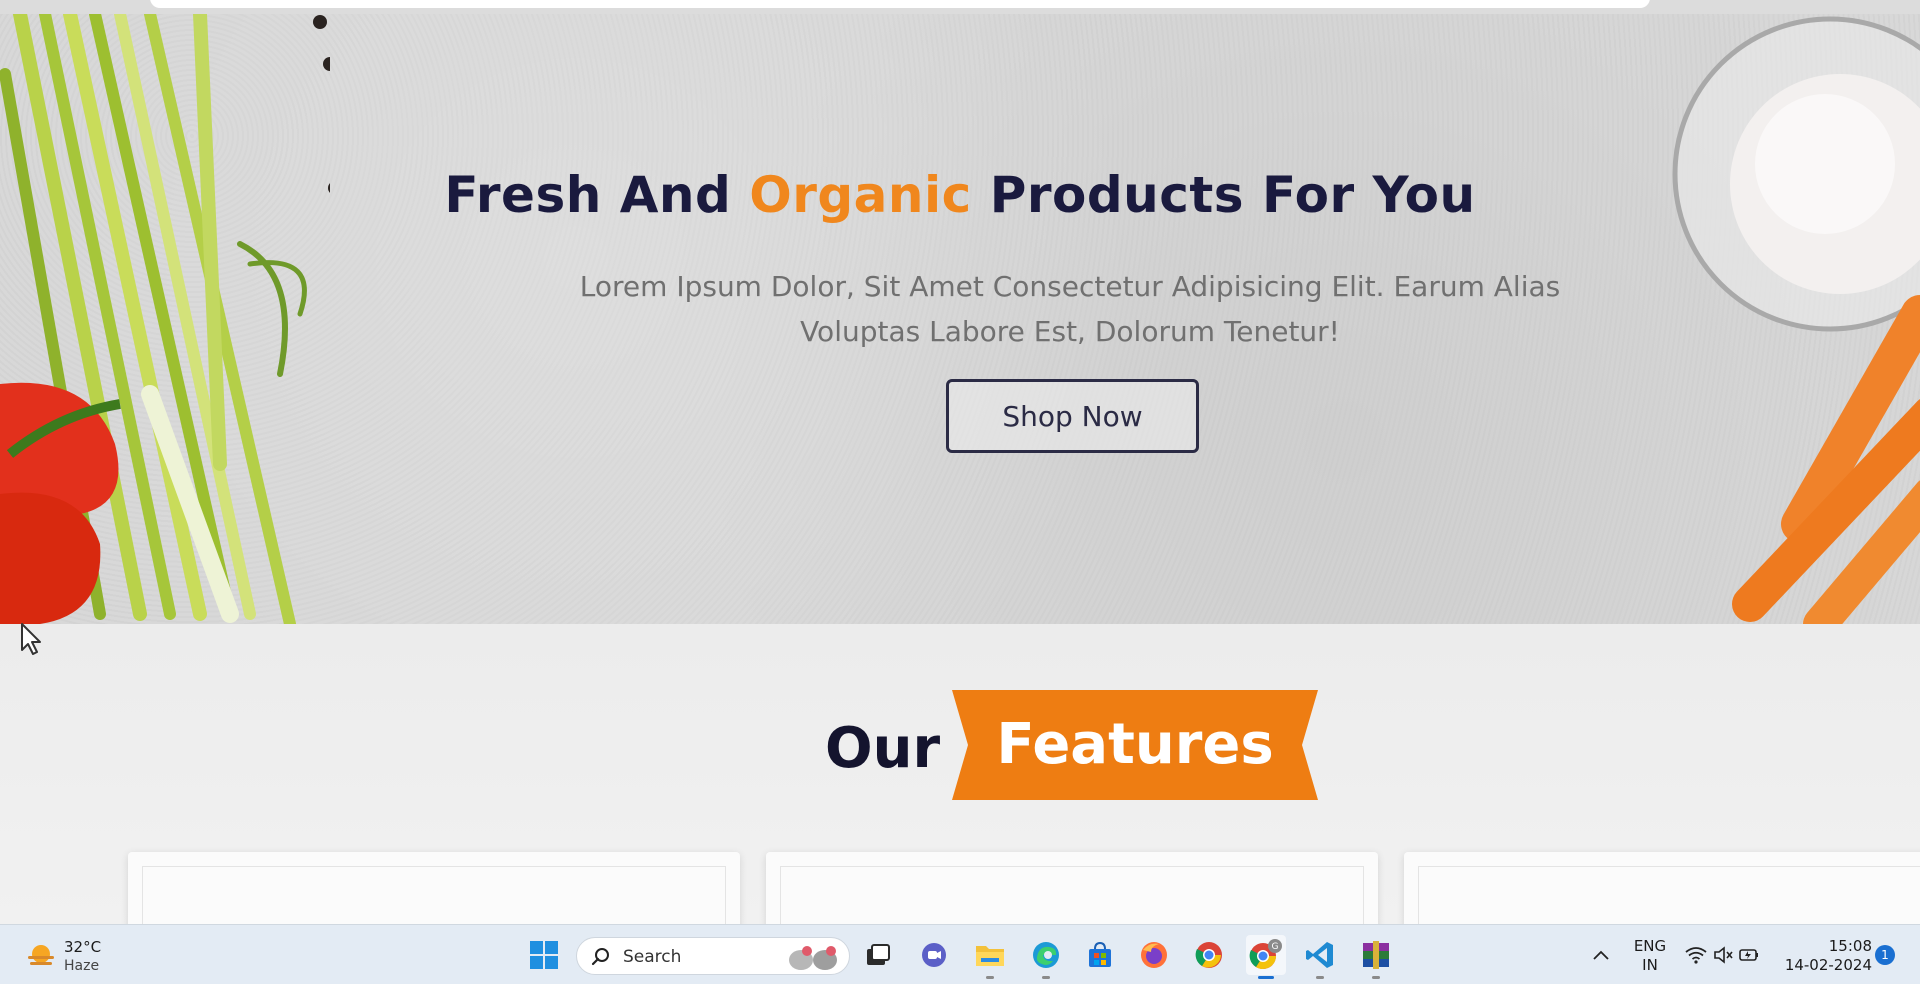  What do you see at coordinates (31, 639) in the screenshot?
I see `mouse-cursor-icon` at bounding box center [31, 639].